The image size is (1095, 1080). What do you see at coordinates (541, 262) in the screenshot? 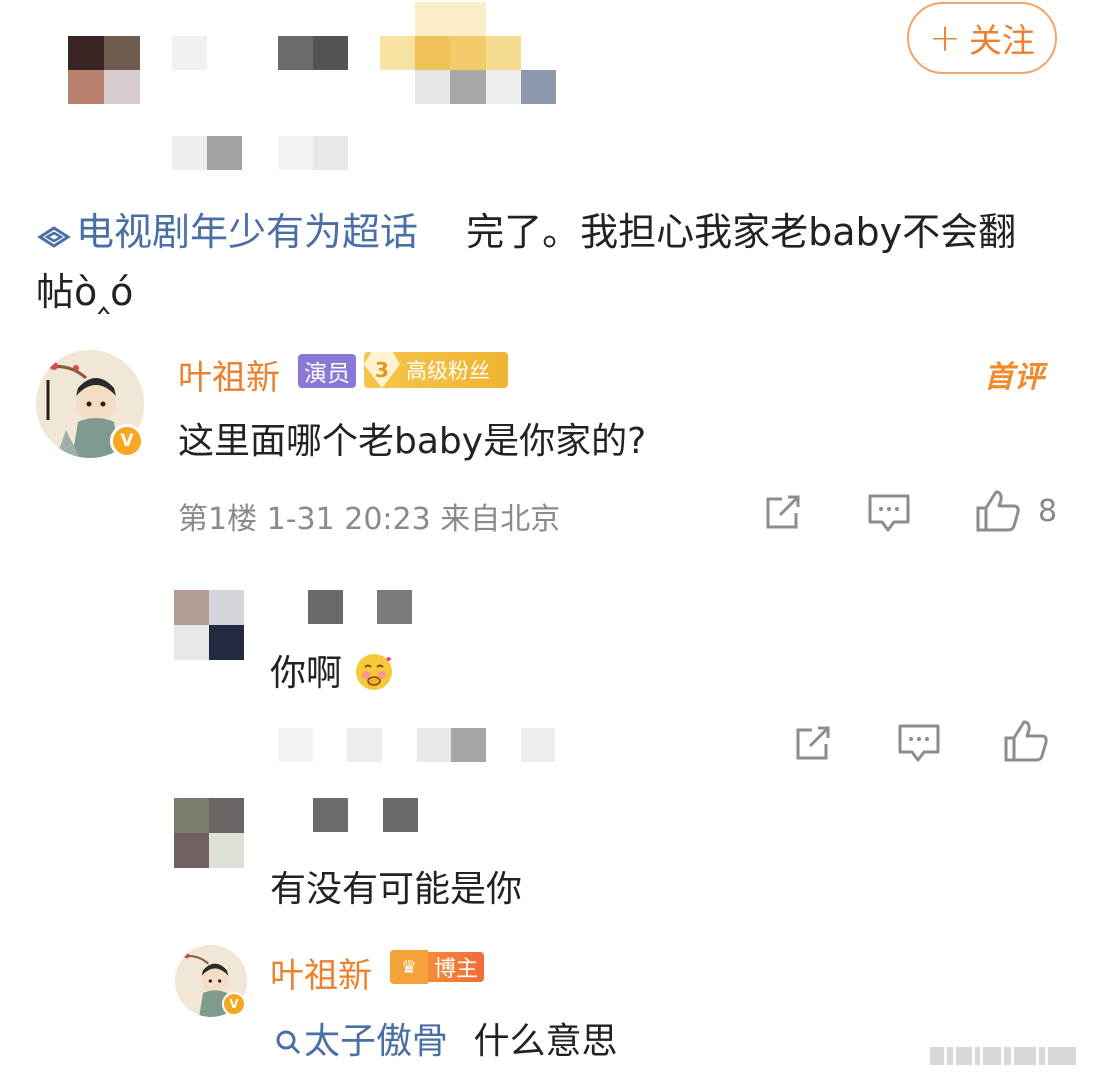
I see `post-body: 电视剧年少有为超话 完了。我担心我家老baby不会翻帖ò‸ó` at bounding box center [541, 262].